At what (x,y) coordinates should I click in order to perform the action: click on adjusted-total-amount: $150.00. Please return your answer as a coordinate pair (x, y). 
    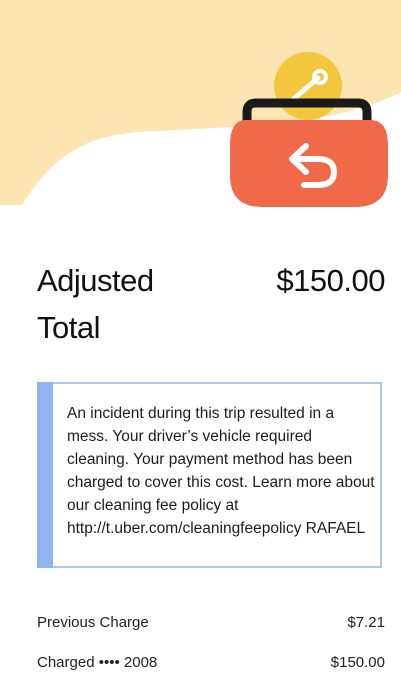
    Looking at the image, I should click on (330, 280).